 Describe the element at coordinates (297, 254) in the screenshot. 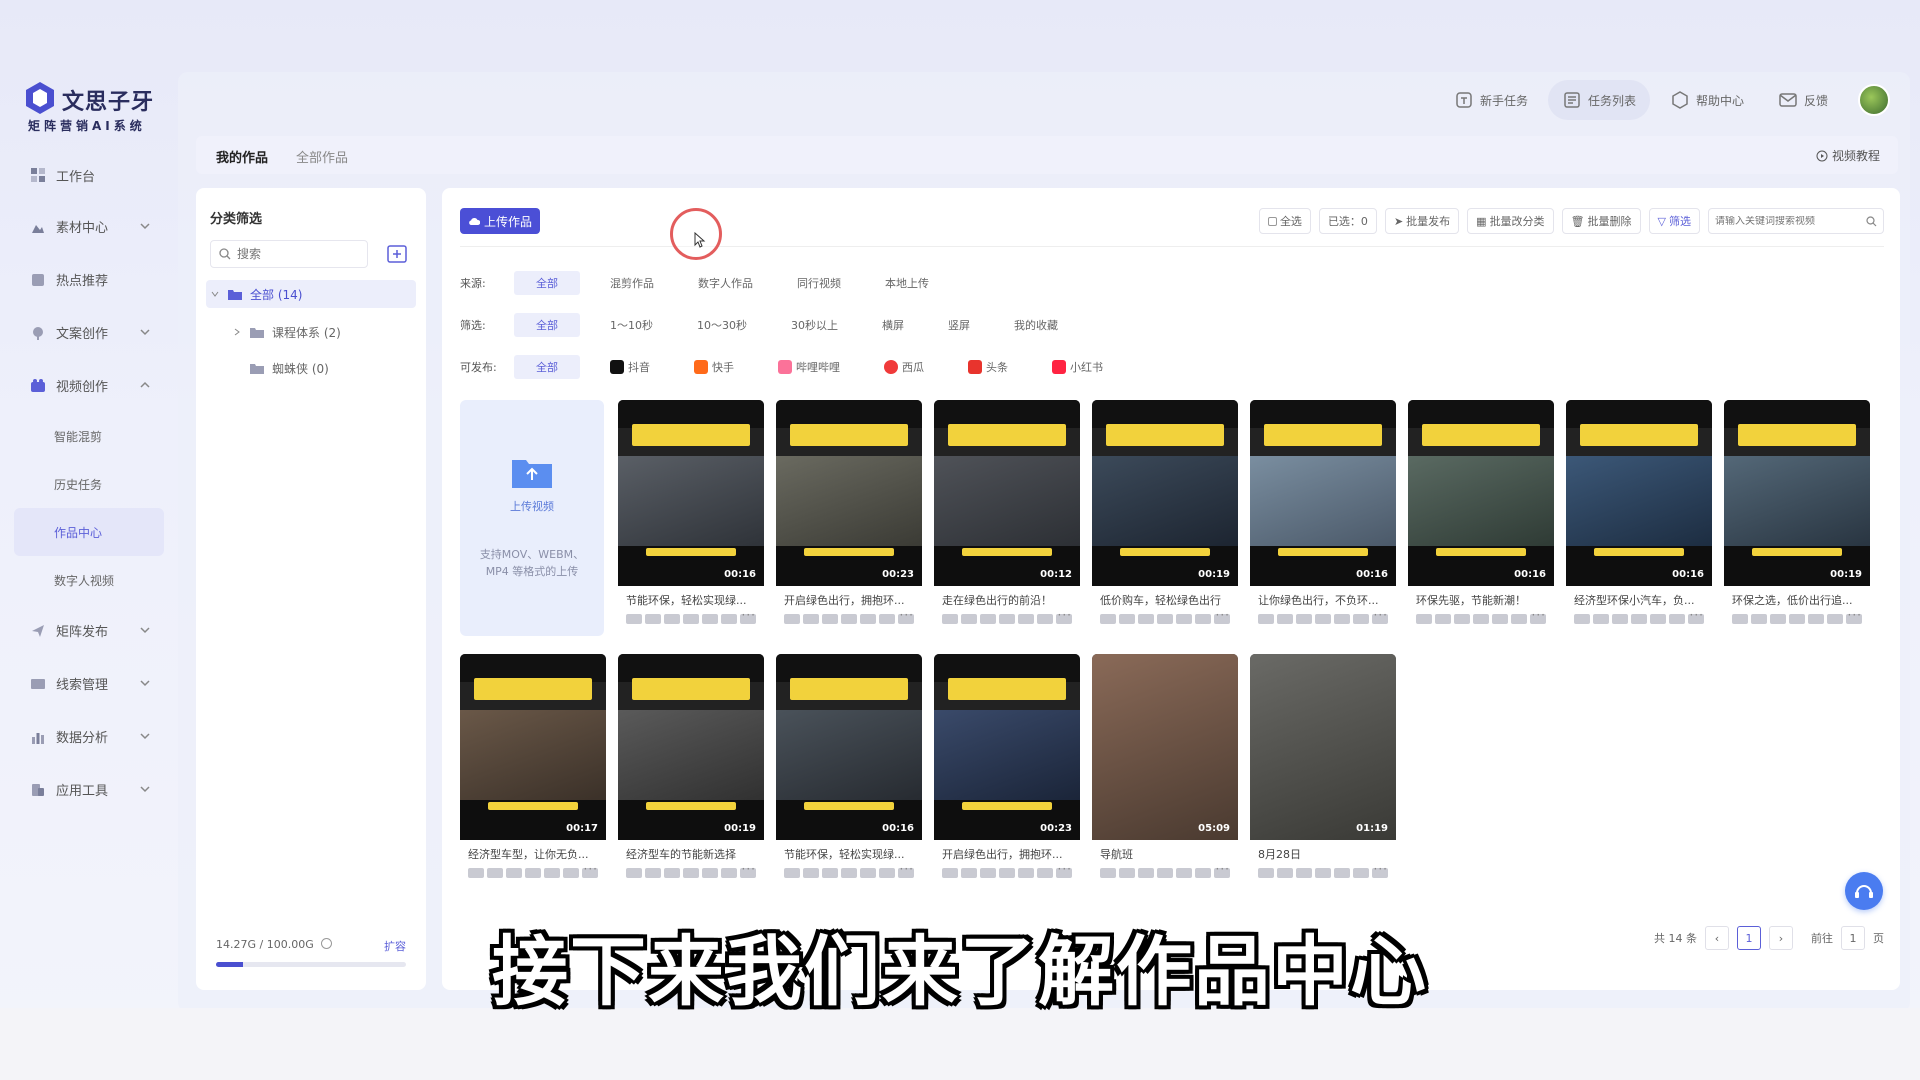

I see `category-search-input` at that location.